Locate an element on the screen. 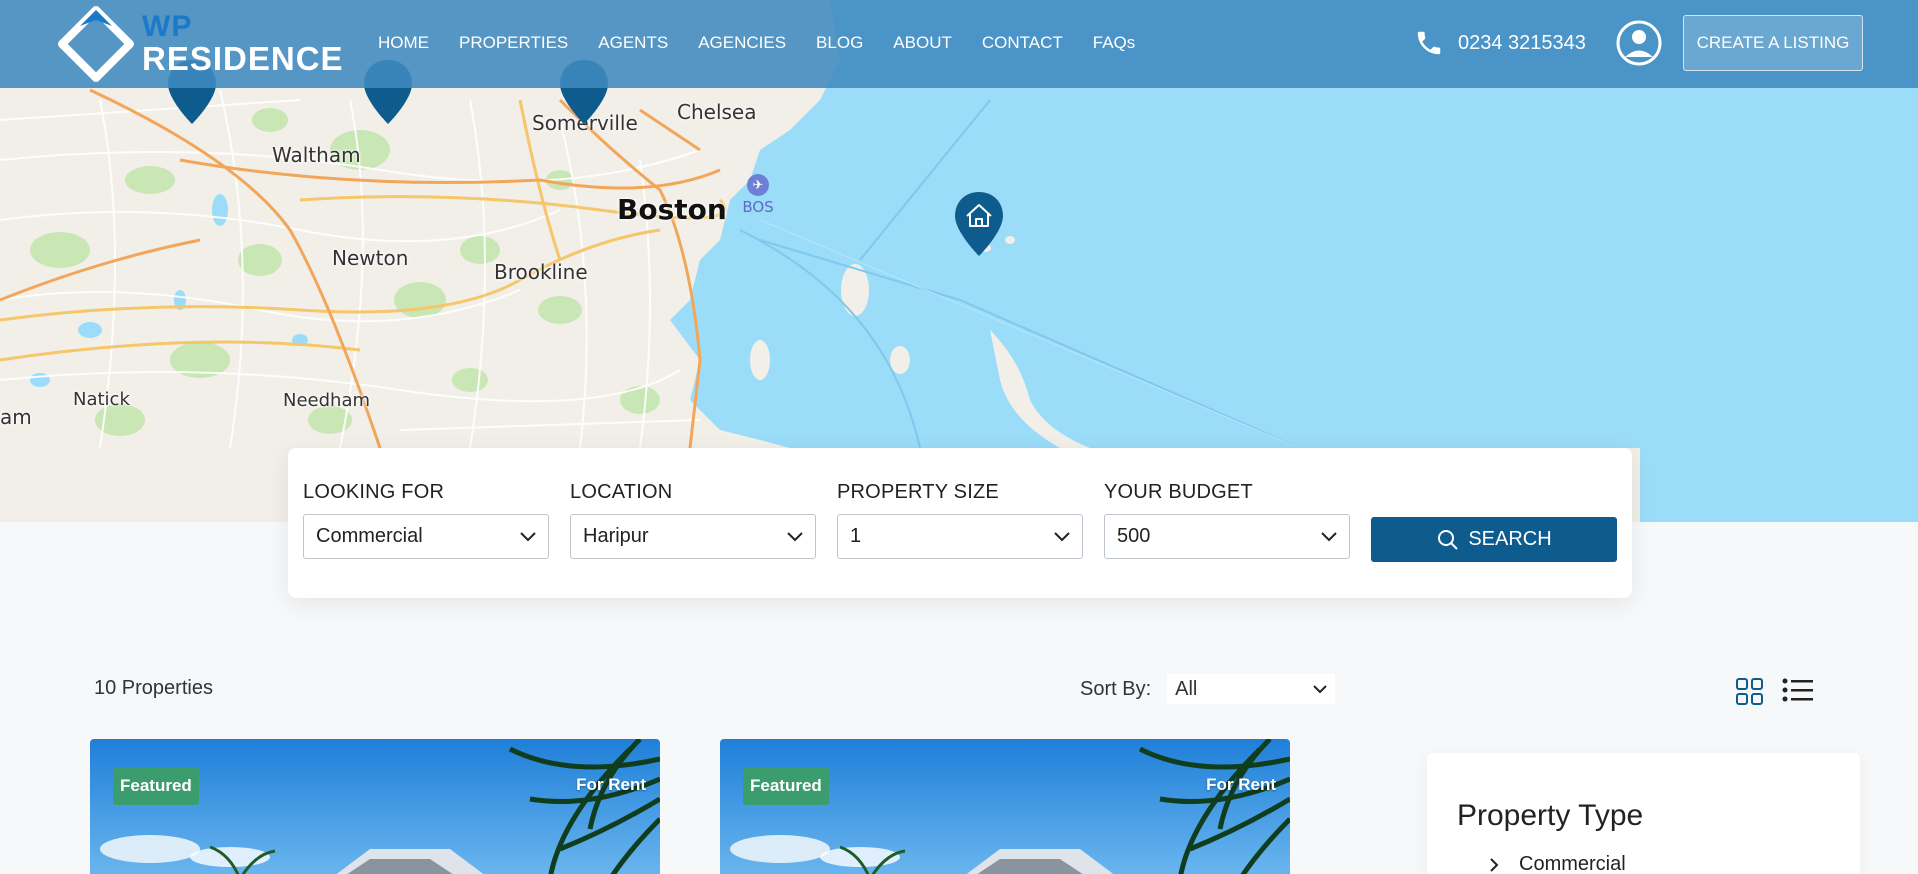  property-size-value: 1 is located at coordinates (856, 536).